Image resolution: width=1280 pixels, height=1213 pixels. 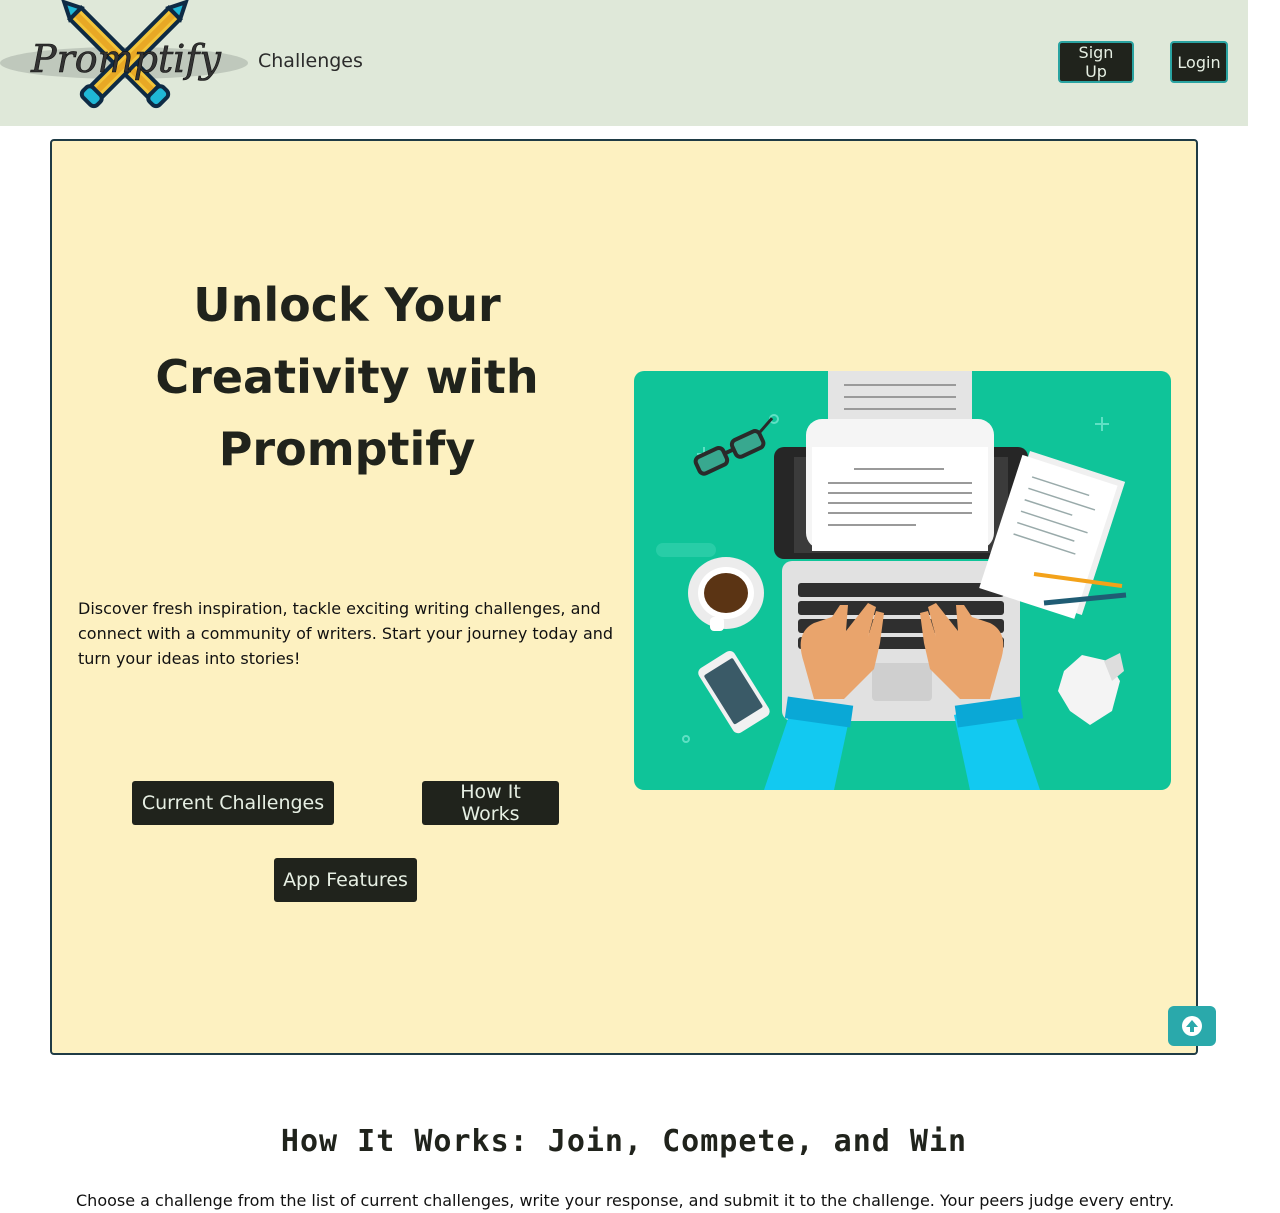 I want to click on login-button: Login, so click(x=1199, y=62).